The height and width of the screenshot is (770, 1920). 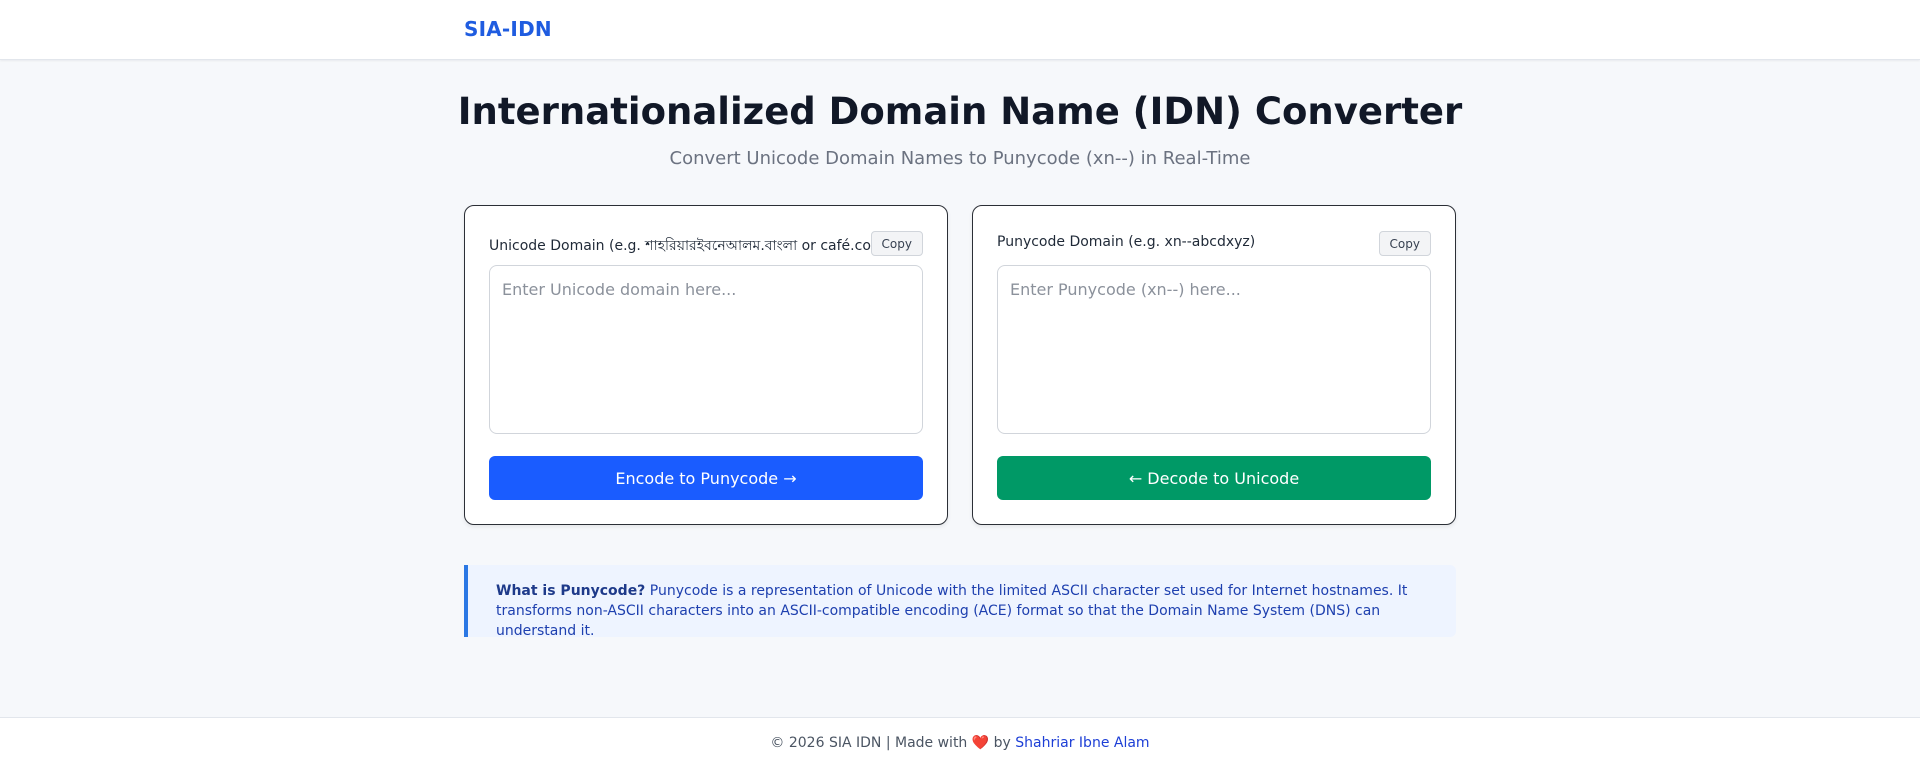 What do you see at coordinates (1082, 743) in the screenshot?
I see `author-link: Shahriar Ibne Alam` at bounding box center [1082, 743].